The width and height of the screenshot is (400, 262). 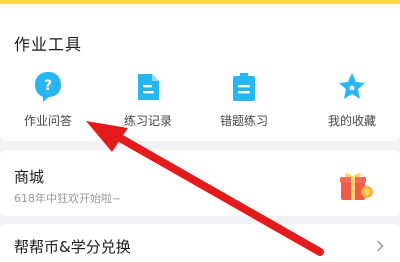 I want to click on section-title: 作业工具, so click(x=48, y=44).